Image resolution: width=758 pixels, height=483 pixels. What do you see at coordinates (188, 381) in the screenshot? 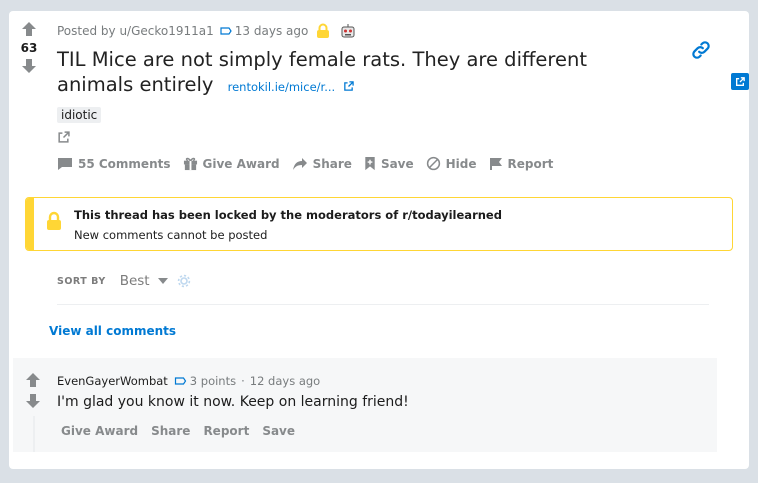
I see `comment-meta: EvenGayerWombat 3 points · 12 days ago` at bounding box center [188, 381].